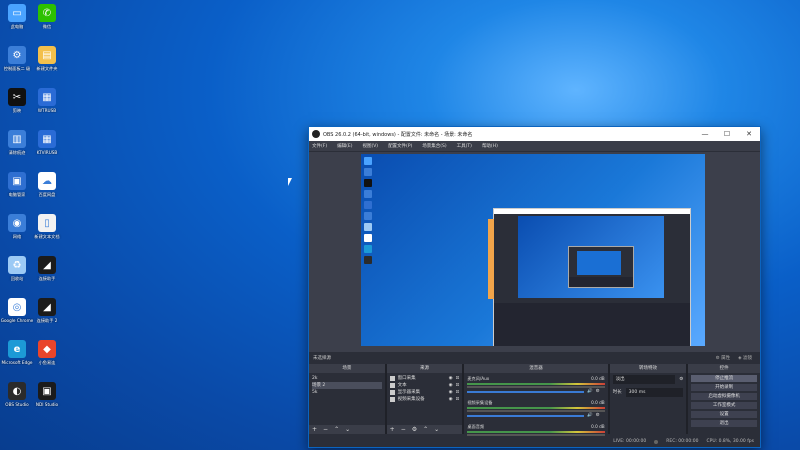 Image resolution: width=800 pixels, height=450 pixels. Describe the element at coordinates (47, 13) in the screenshot. I see `wechat-icon: ✆` at that location.